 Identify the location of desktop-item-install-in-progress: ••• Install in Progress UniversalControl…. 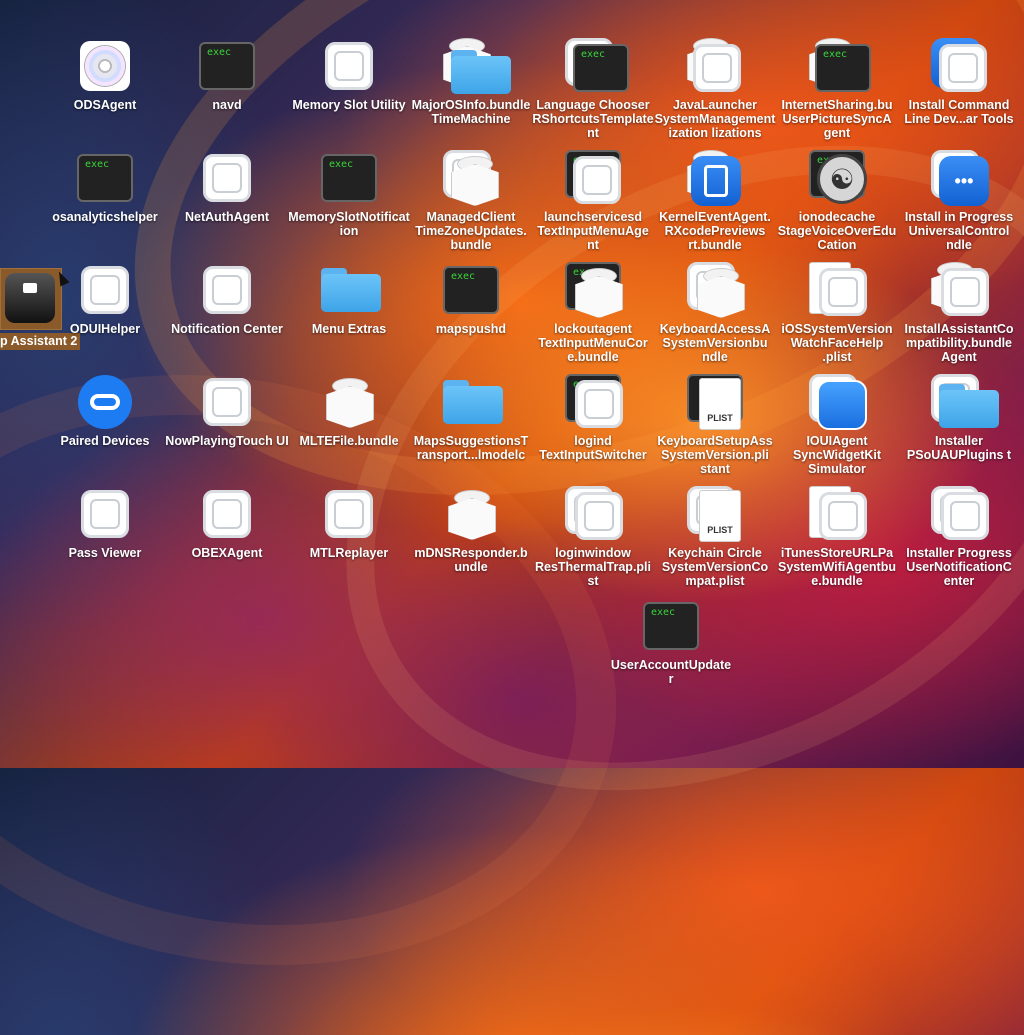
(959, 201).